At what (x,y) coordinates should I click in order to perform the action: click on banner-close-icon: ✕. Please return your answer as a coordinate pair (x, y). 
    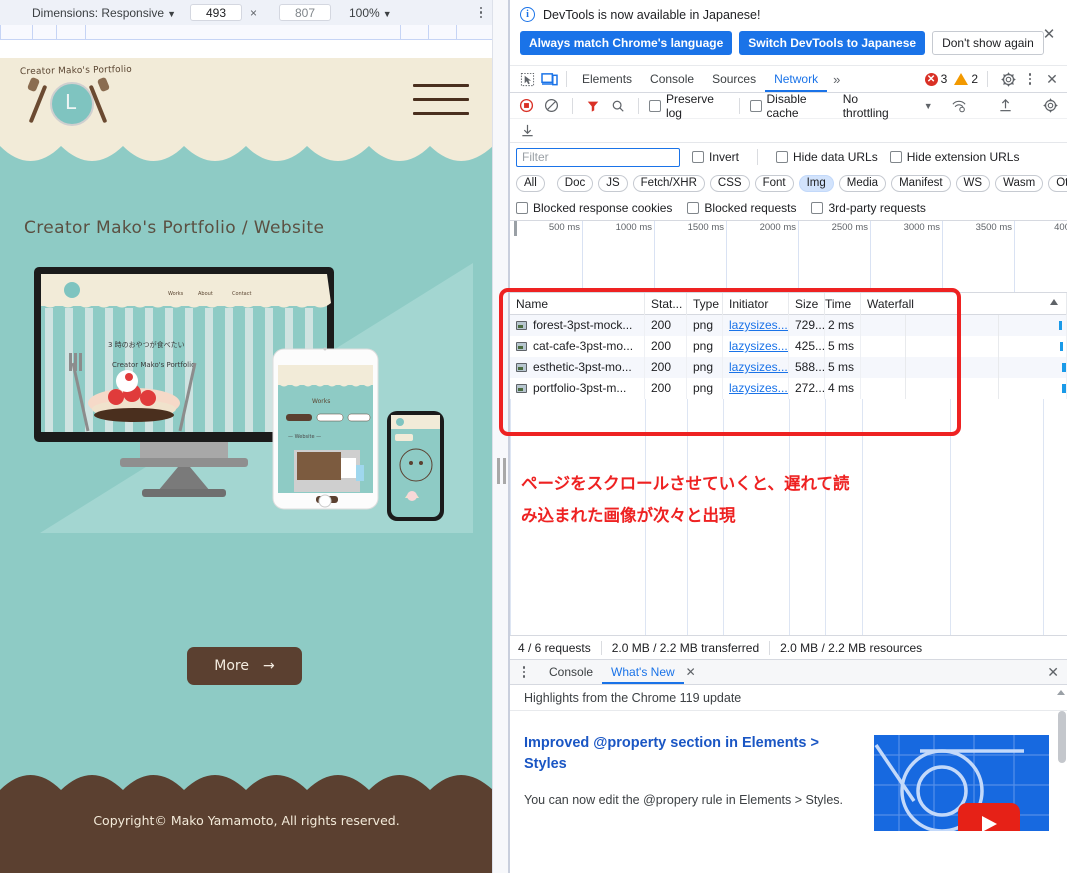
    Looking at the image, I should click on (1049, 35).